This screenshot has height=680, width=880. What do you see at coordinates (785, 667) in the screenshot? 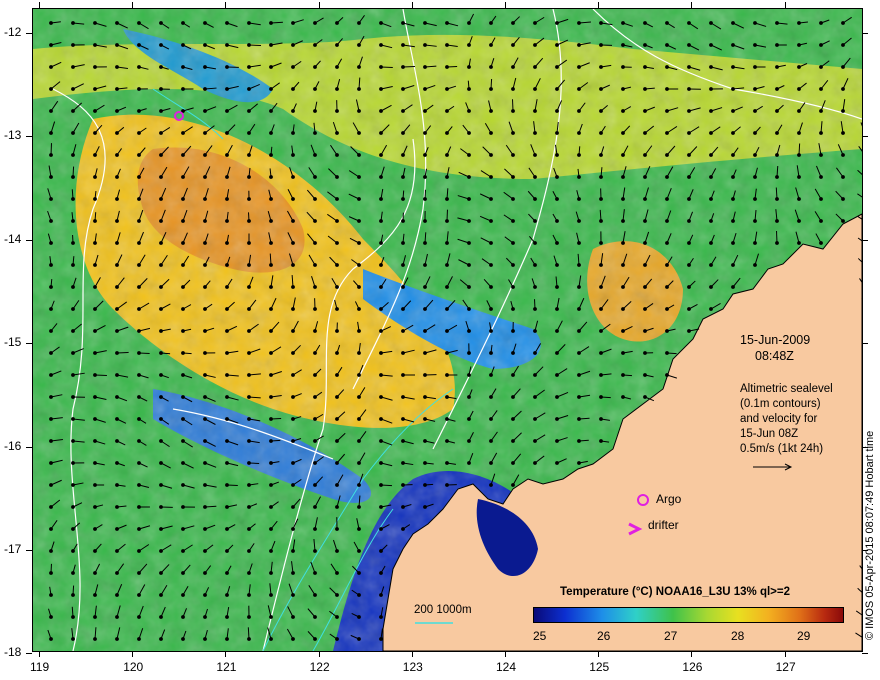
I see `x-tick-label: 127` at bounding box center [785, 667].